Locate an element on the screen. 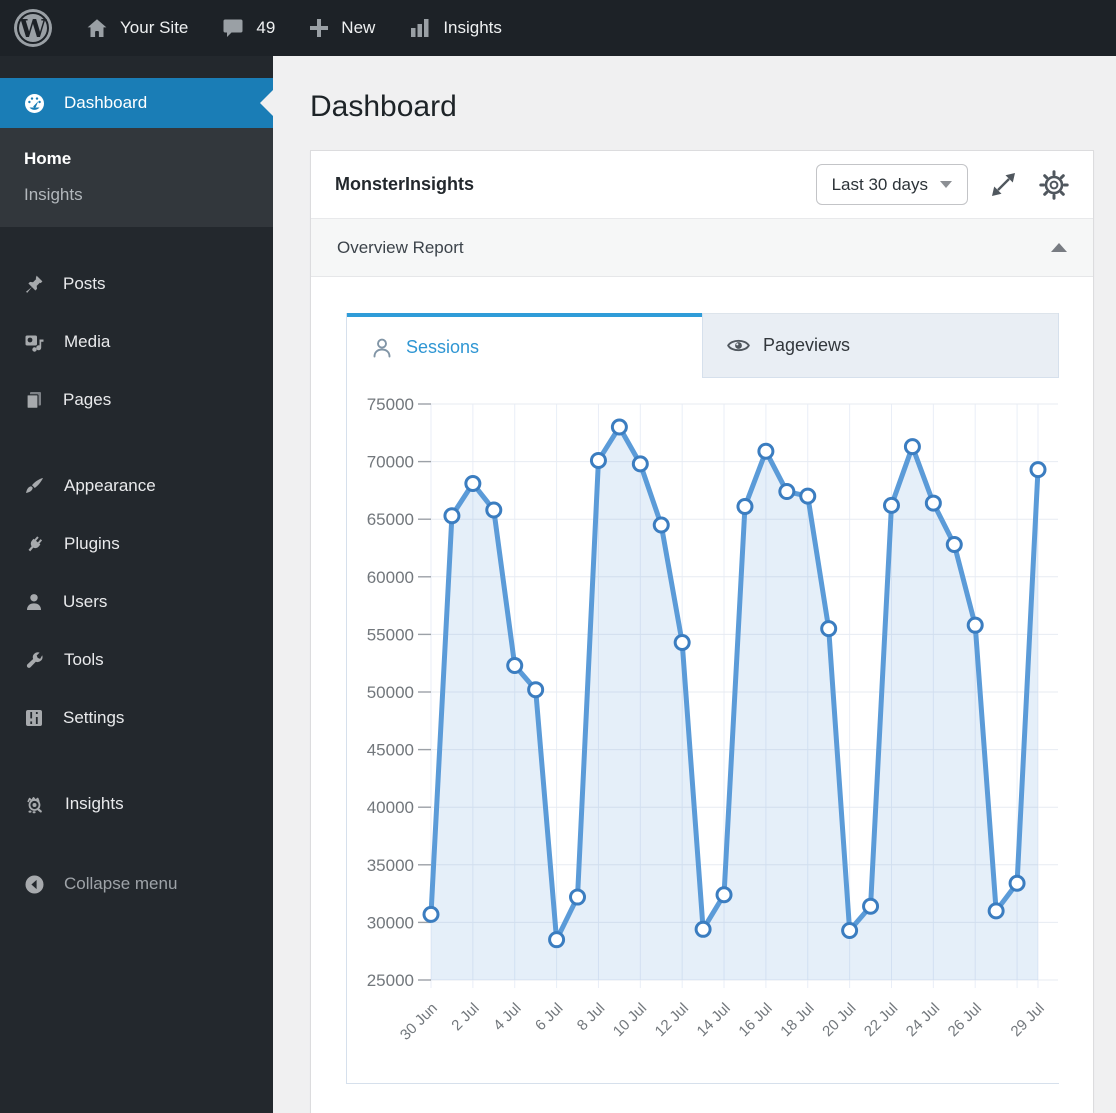 The height and width of the screenshot is (1113, 1116). svg-text: 16 Jul is located at coordinates (755, 1020).